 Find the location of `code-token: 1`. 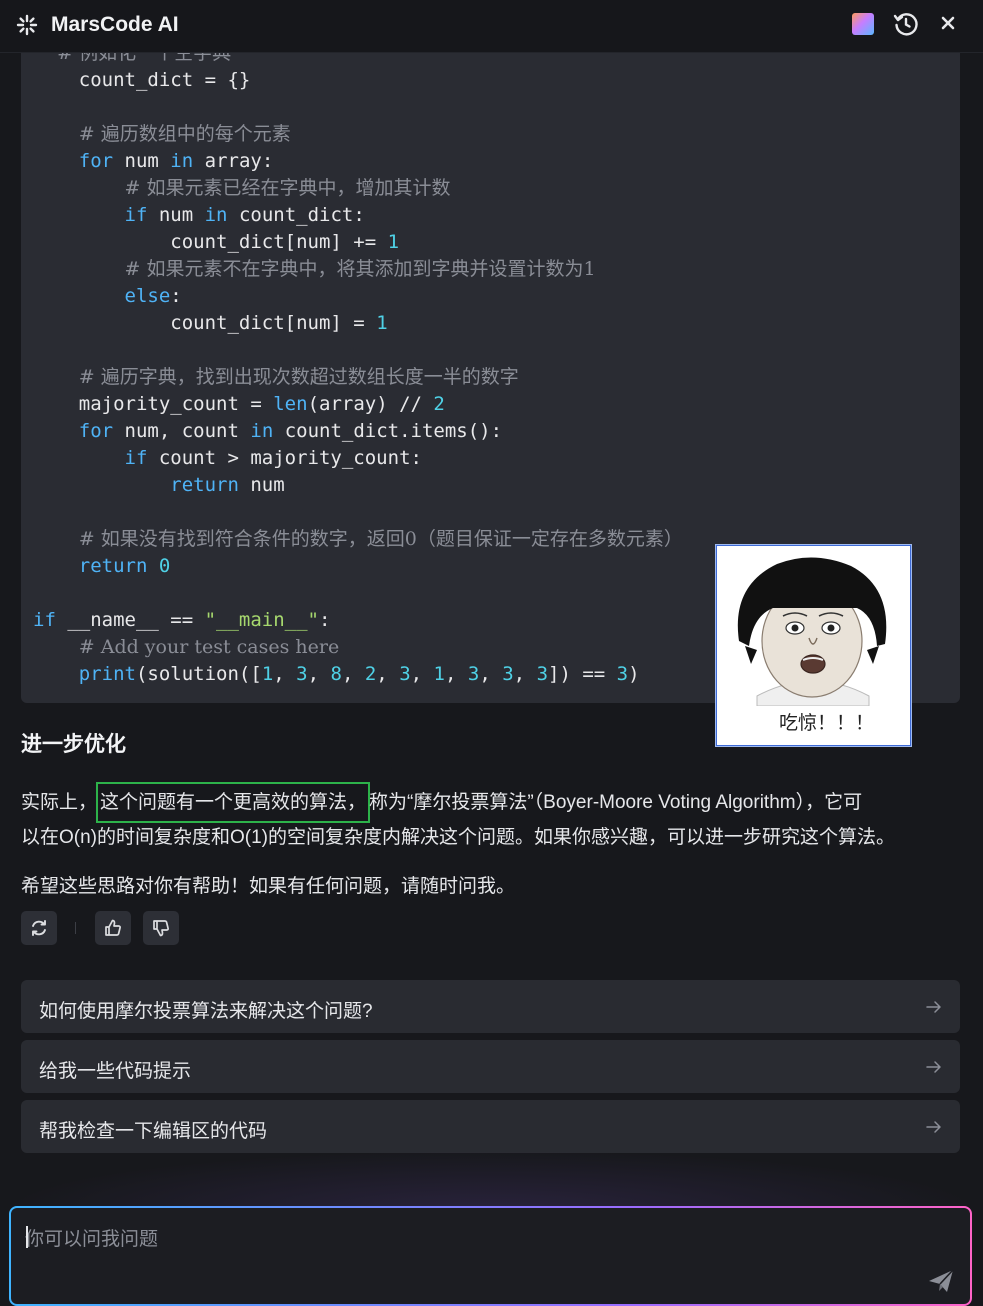

code-token: 1 is located at coordinates (439, 674).